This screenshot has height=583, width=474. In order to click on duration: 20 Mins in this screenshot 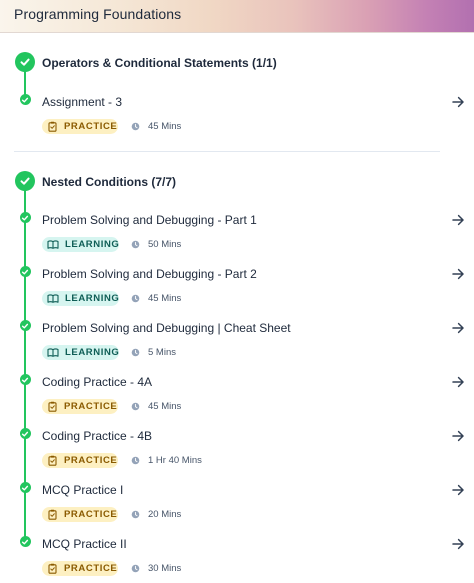, I will do `click(156, 514)`.